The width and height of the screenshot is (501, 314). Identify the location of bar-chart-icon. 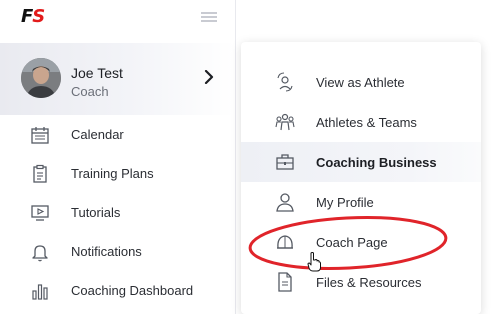
(40, 292).